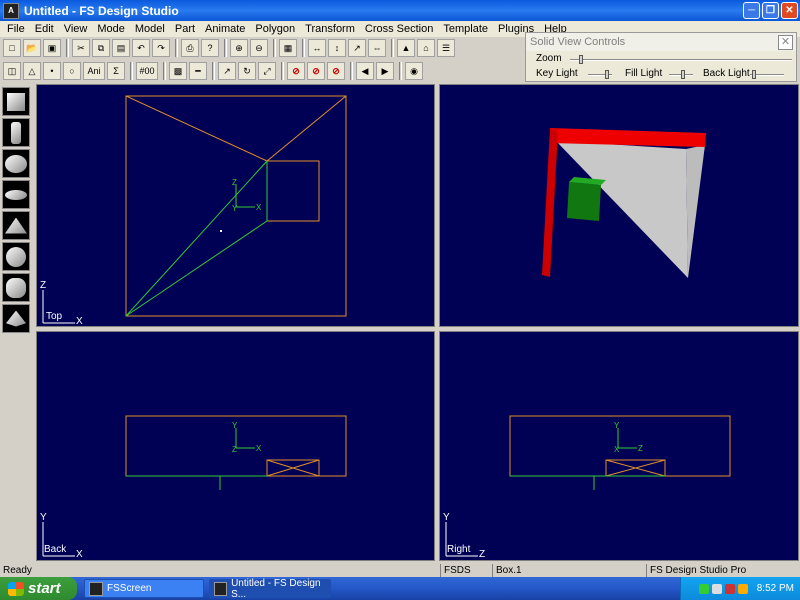  Describe the element at coordinates (32, 71) in the screenshot. I see `triangle-icon: △` at that location.